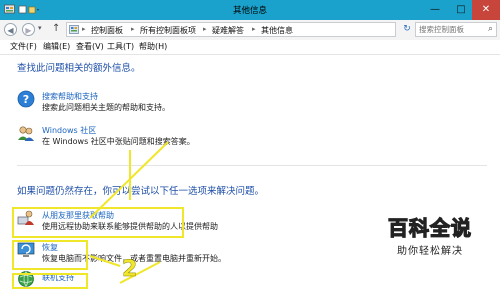 This screenshot has width=500, height=289. What do you see at coordinates (430, 251) in the screenshot?
I see `watermark-slogan: 助你轻松解决` at bounding box center [430, 251].